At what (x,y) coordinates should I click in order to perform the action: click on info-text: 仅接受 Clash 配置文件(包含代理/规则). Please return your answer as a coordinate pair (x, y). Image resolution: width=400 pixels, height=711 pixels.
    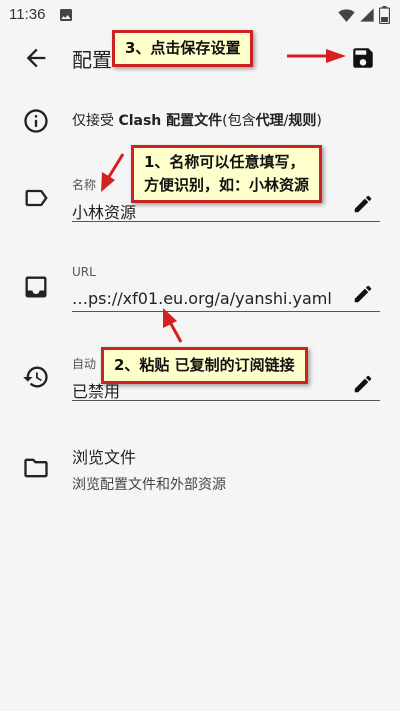
    Looking at the image, I should click on (197, 120).